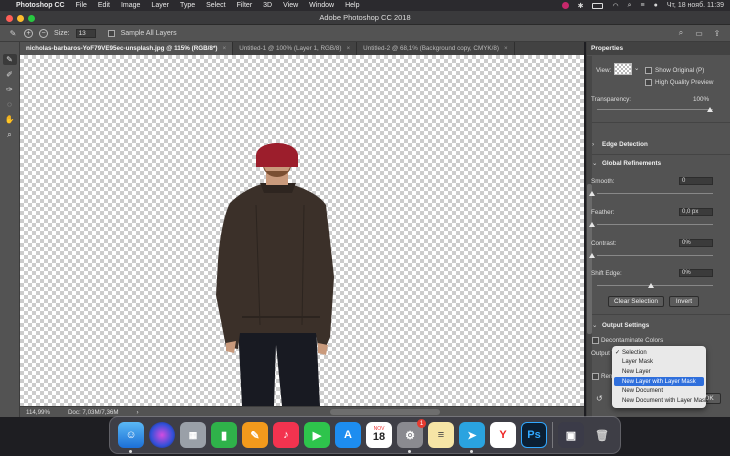  Describe the element at coordinates (9, 59) in the screenshot. I see `quick-selection-tool-icon: ✎` at that location.